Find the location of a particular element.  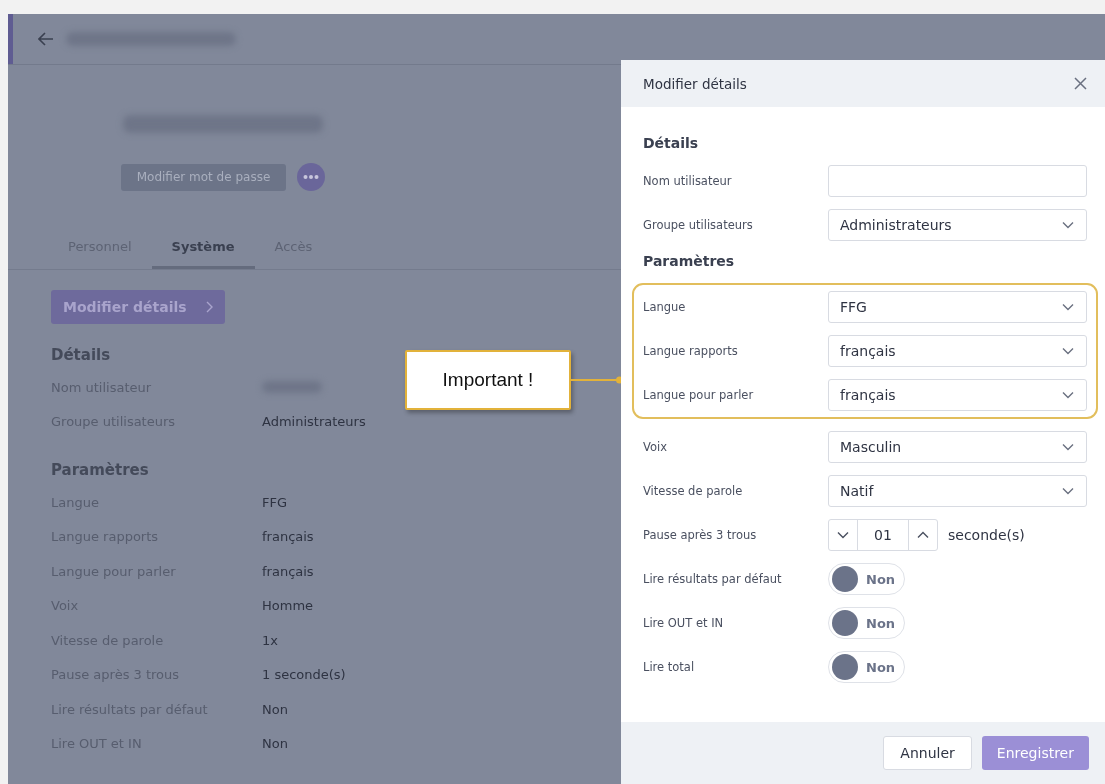

unit-label: seconde(s) is located at coordinates (986, 535).